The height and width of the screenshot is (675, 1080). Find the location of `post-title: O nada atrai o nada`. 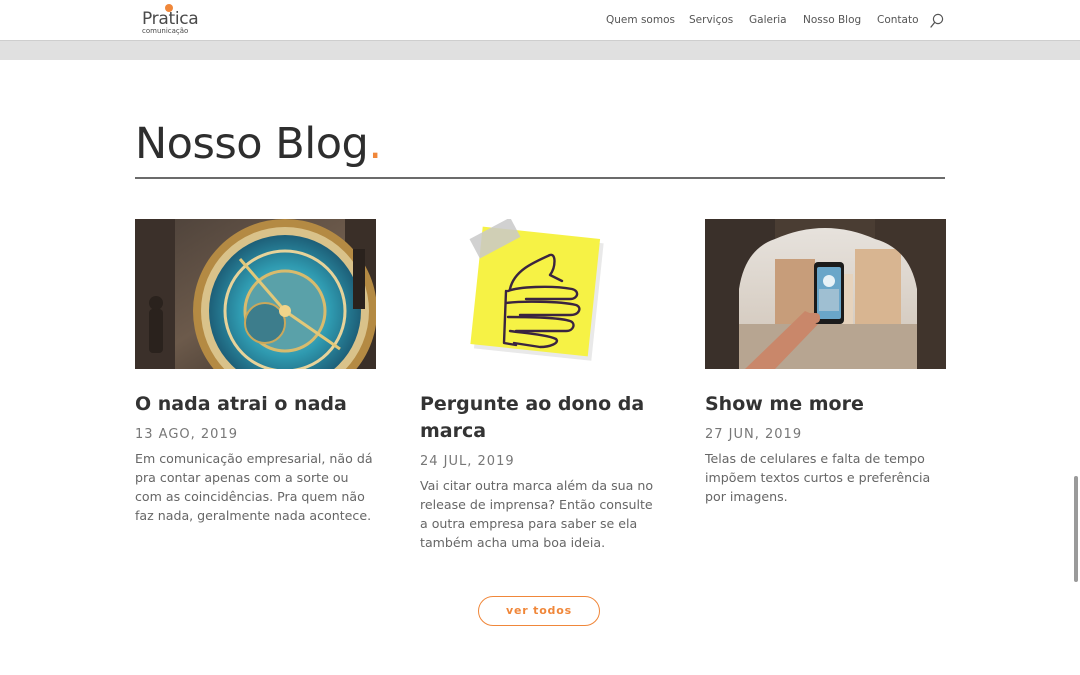

post-title: O nada atrai o nada is located at coordinates (255, 404).